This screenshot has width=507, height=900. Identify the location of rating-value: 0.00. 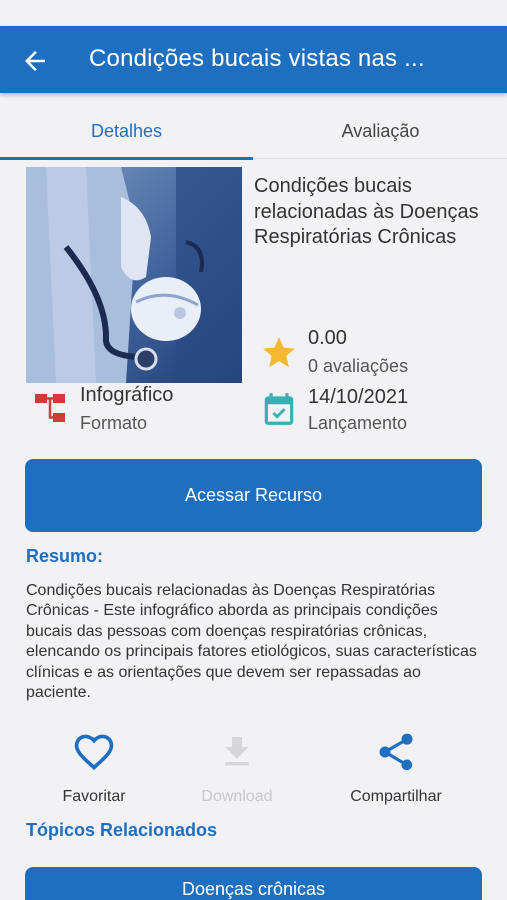
(327, 338).